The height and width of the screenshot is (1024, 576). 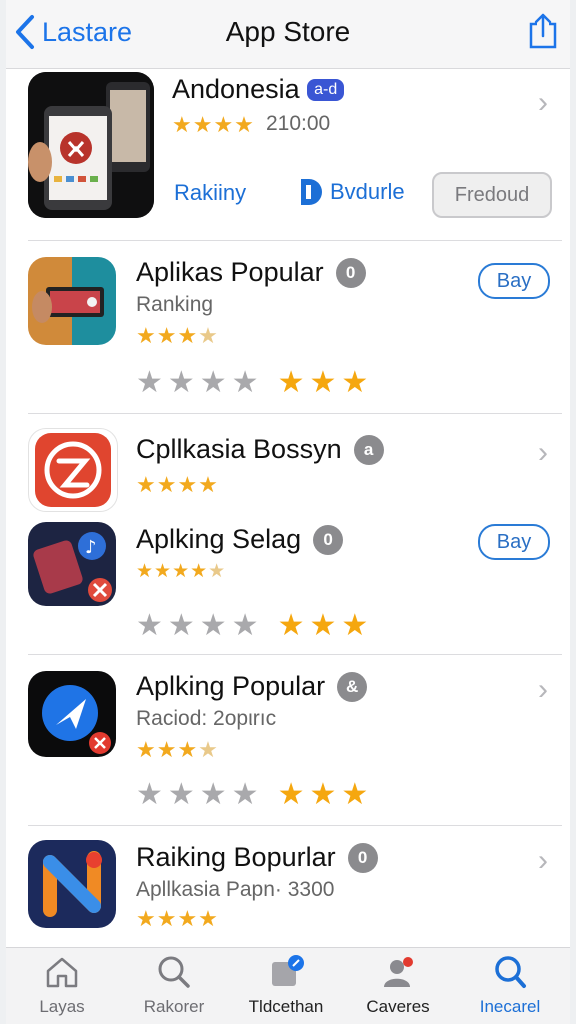 What do you see at coordinates (213, 124) in the screenshot?
I see `featured-stars: ★★★★` at bounding box center [213, 124].